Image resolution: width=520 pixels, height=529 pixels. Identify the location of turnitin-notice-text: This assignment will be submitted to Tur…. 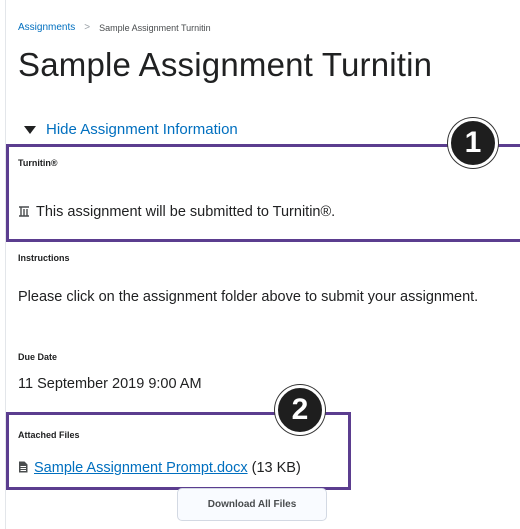
(186, 212).